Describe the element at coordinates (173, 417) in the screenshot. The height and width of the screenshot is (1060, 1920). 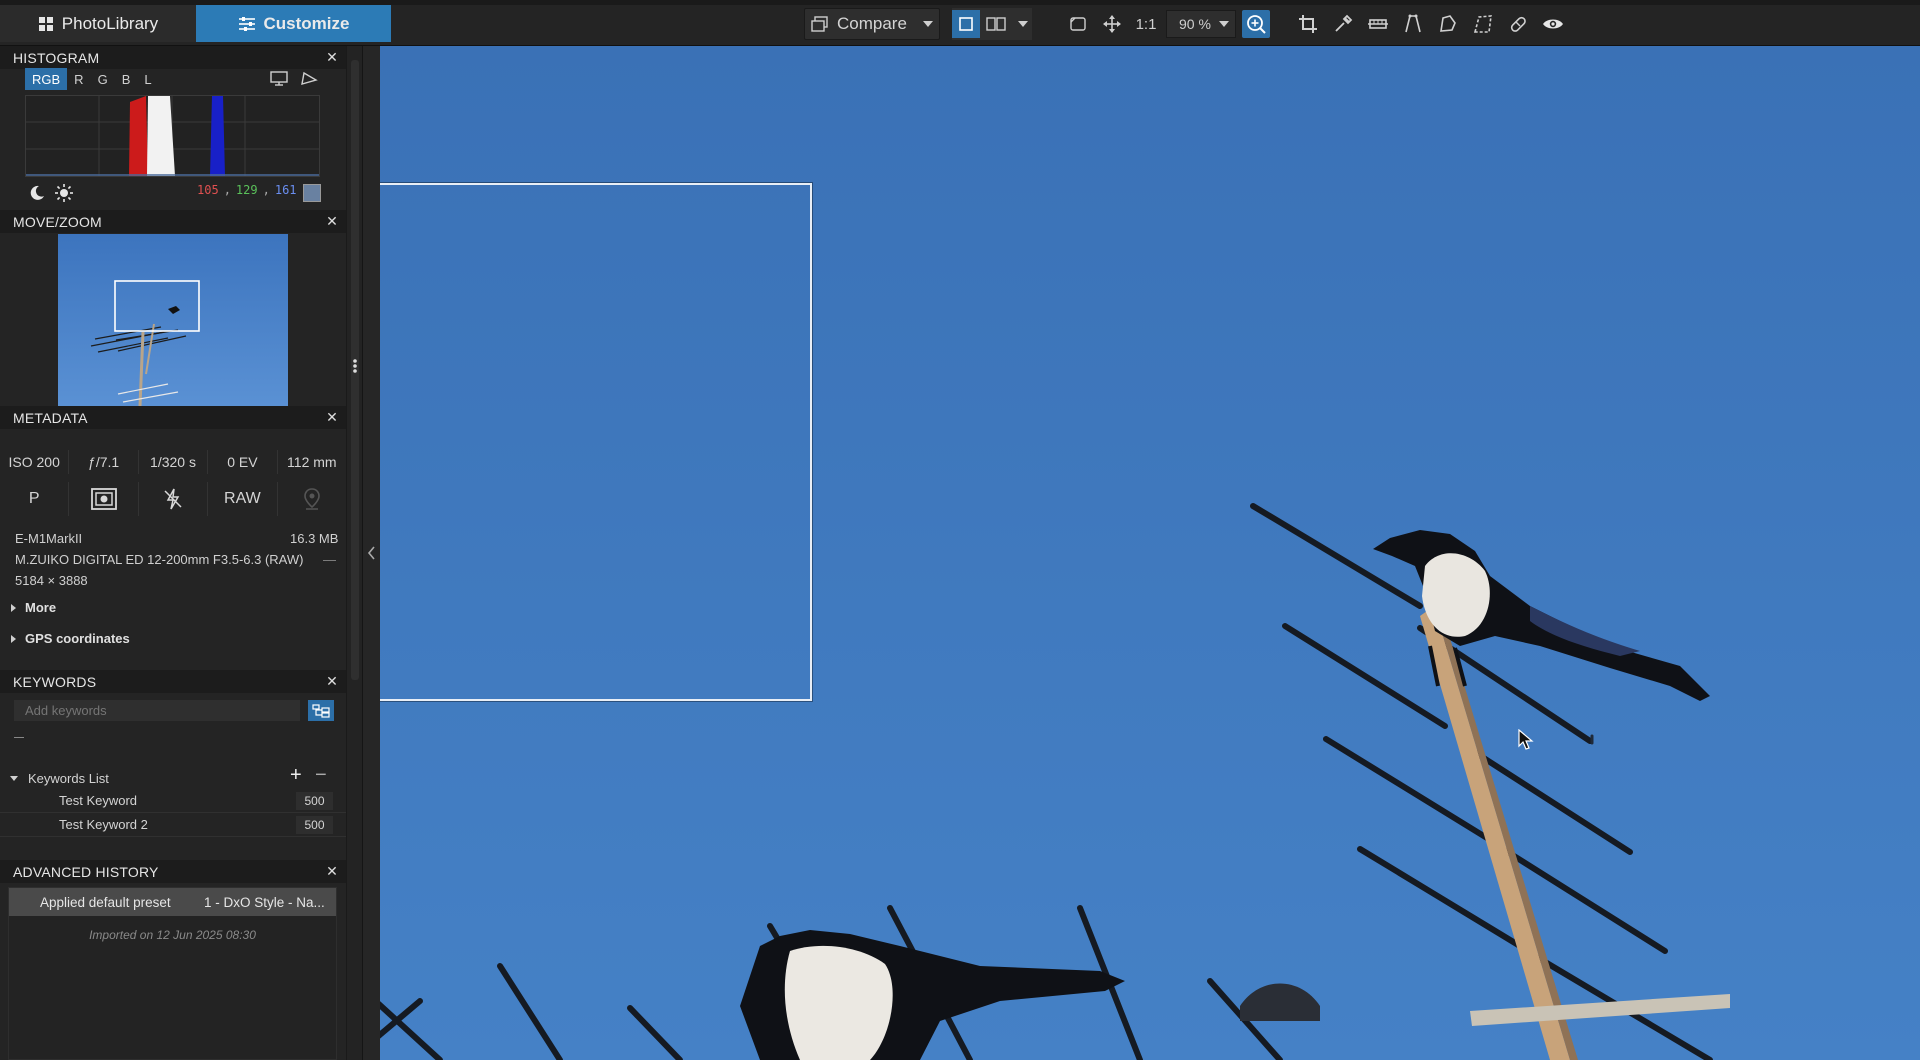
I see `metadata-header: METADATA ✕` at that location.